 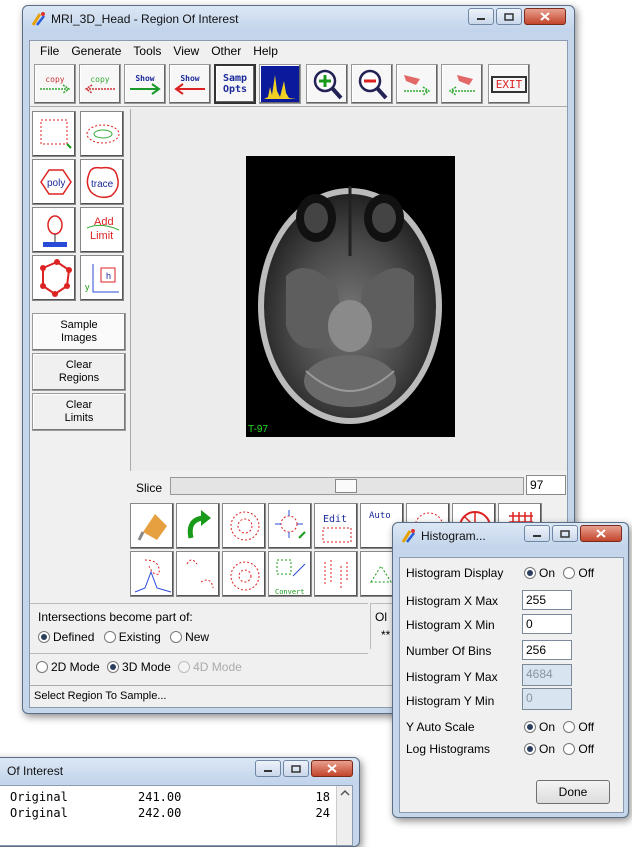 What do you see at coordinates (184, 667) in the screenshot?
I see `4d-mode-radio` at bounding box center [184, 667].